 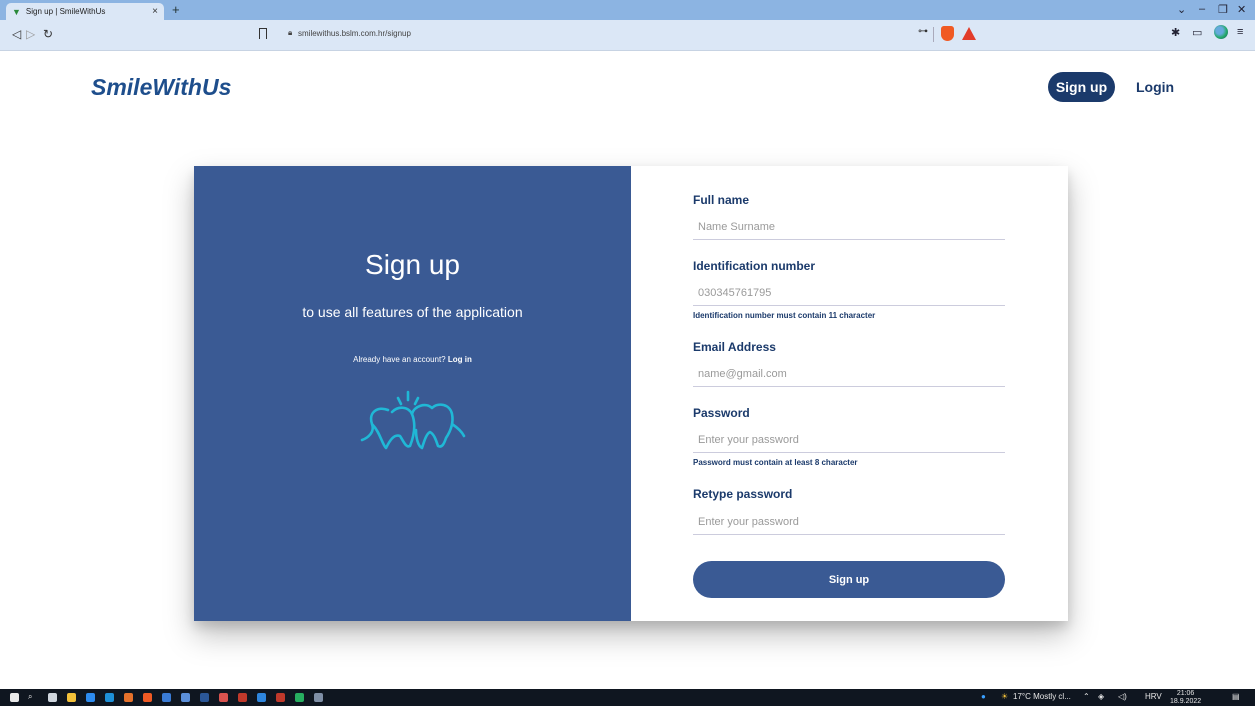 What do you see at coordinates (399, 359) in the screenshot?
I see `account-prompt-text: Already have an account?` at bounding box center [399, 359].